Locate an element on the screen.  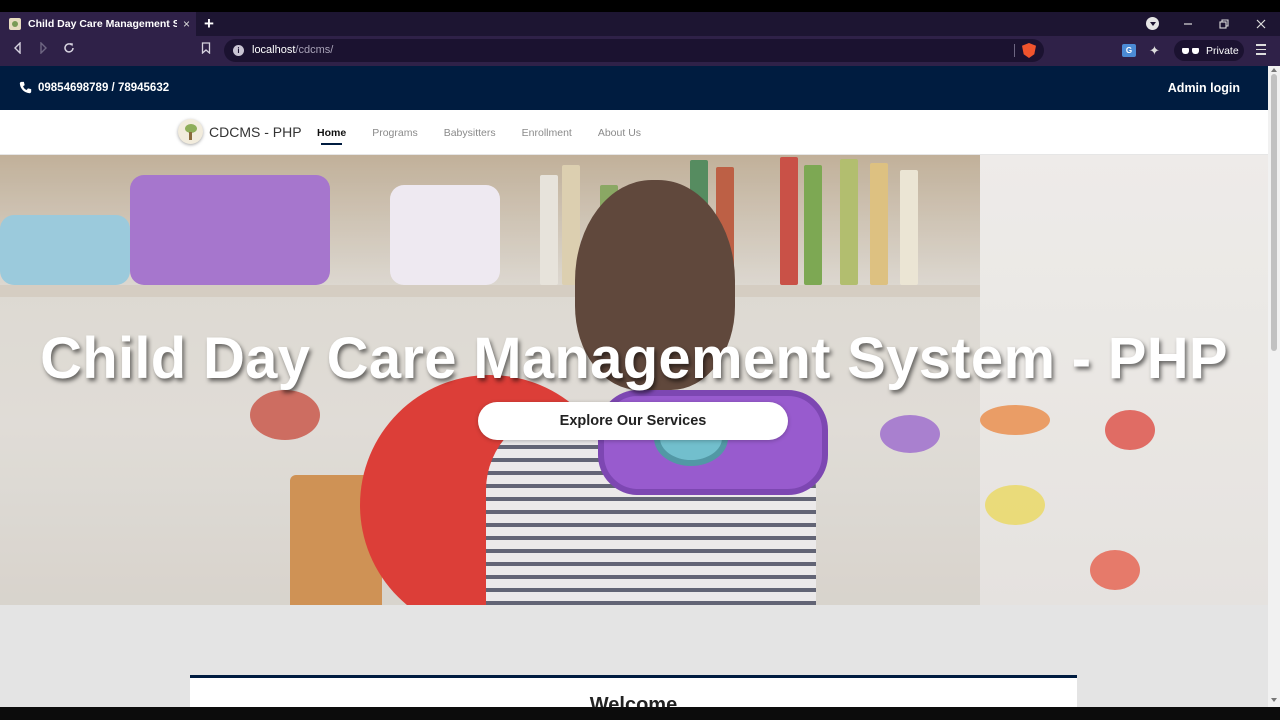
admin-login-link: Admin login is located at coordinates (1204, 88).